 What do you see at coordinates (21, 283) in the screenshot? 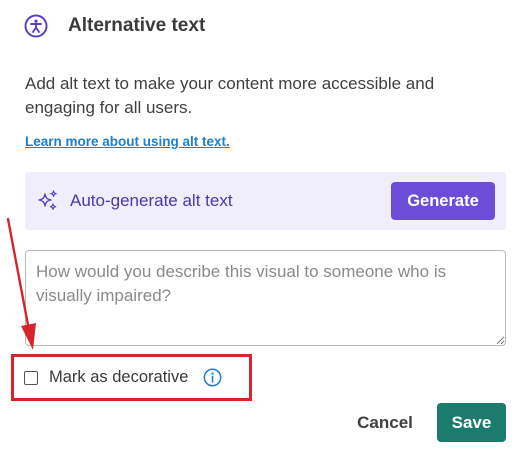
I see `annotation-arrow` at bounding box center [21, 283].